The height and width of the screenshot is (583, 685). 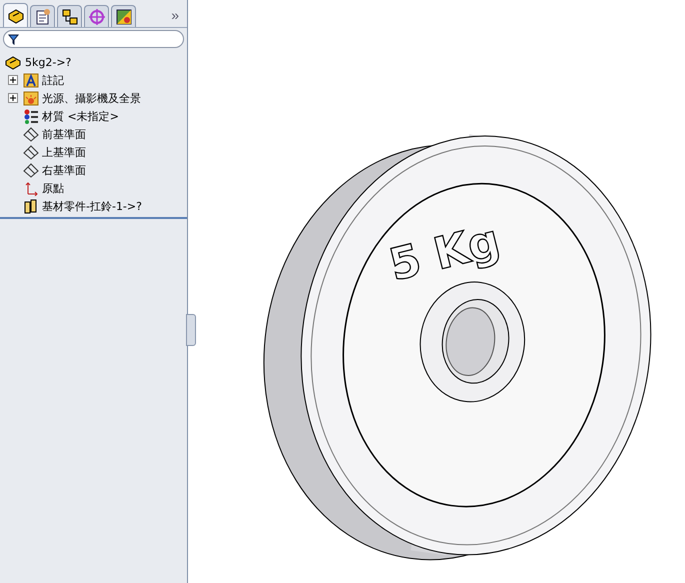 I want to click on tree-item: 材質 <未指定>, so click(x=80, y=116).